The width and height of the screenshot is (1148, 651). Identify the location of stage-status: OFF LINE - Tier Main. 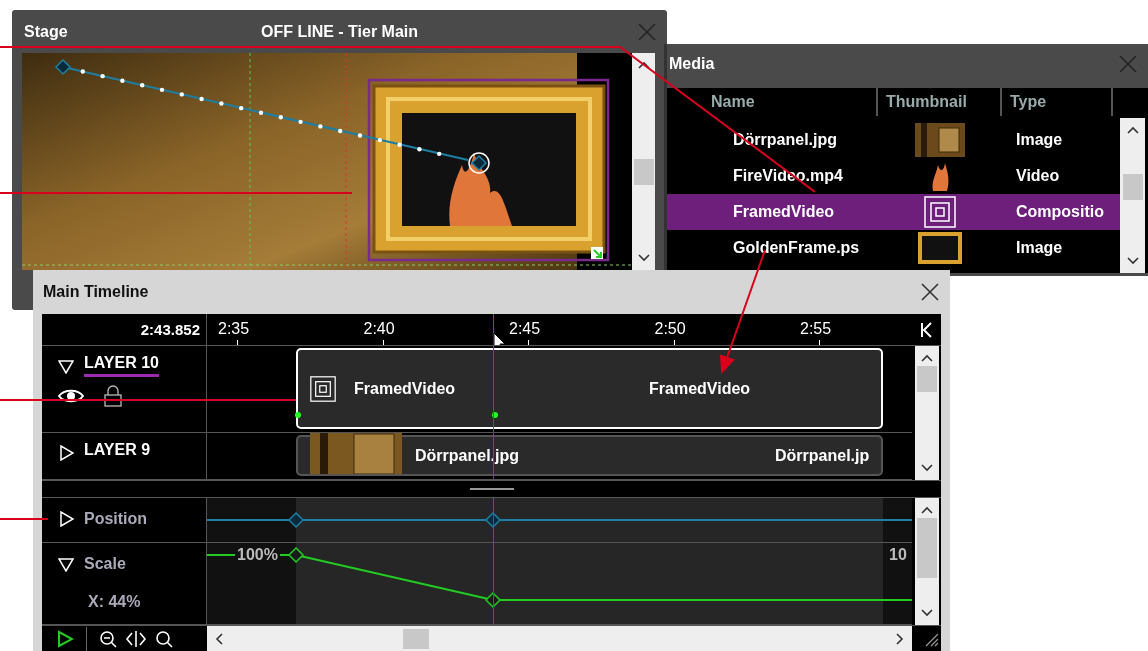
(339, 31).